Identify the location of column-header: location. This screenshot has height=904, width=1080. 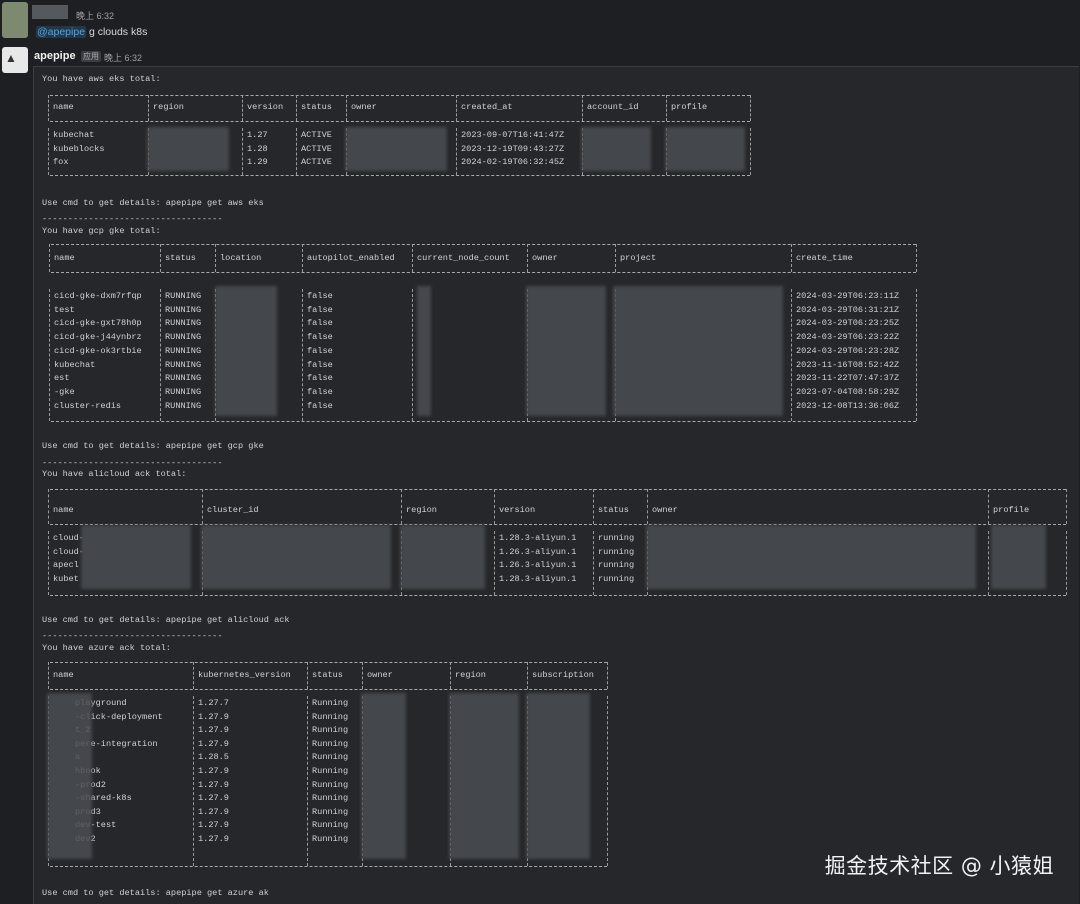
(241, 258).